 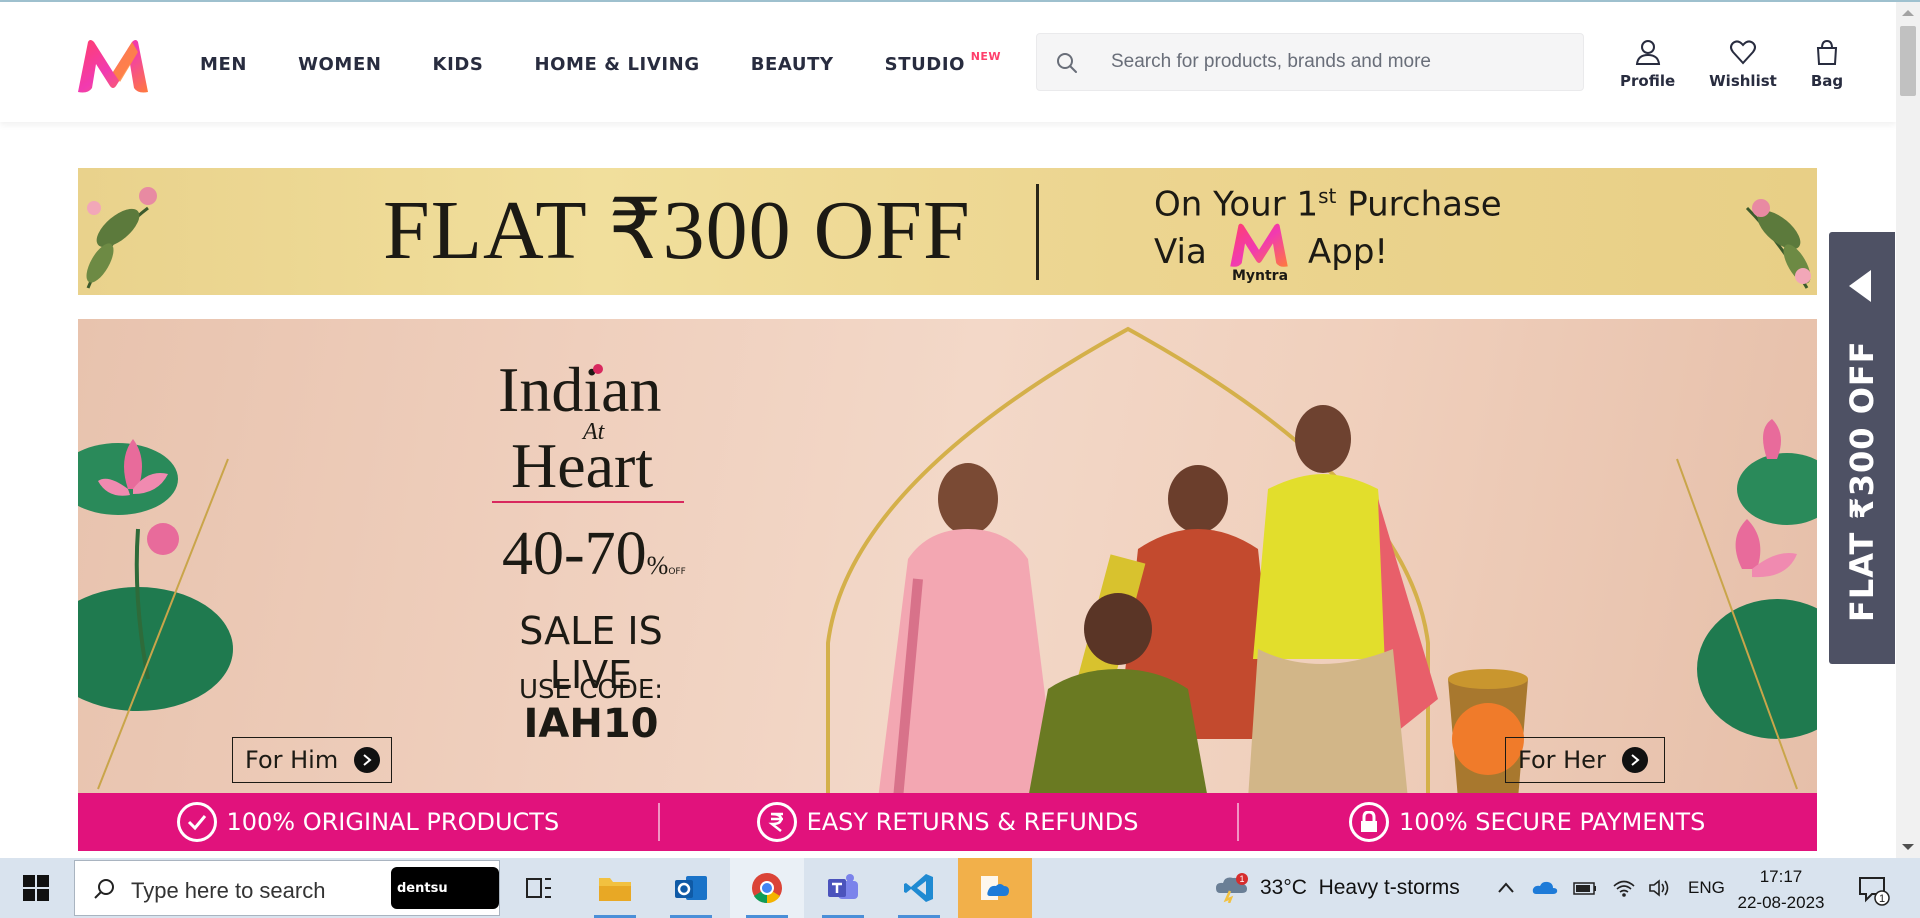 I want to click on clock-date: 22-08-2023, so click(x=1781, y=902).